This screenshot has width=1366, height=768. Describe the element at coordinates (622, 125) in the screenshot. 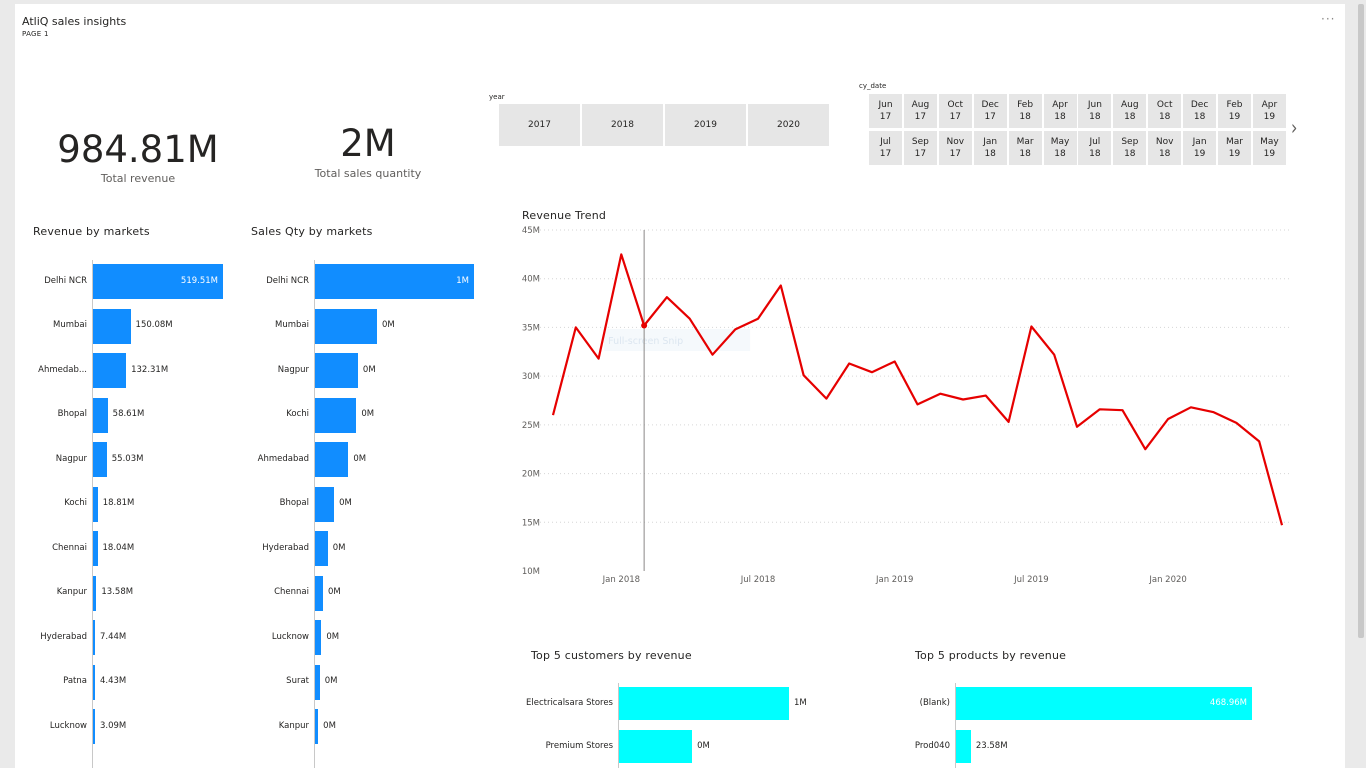

I see `year-option-2018: 2018` at that location.